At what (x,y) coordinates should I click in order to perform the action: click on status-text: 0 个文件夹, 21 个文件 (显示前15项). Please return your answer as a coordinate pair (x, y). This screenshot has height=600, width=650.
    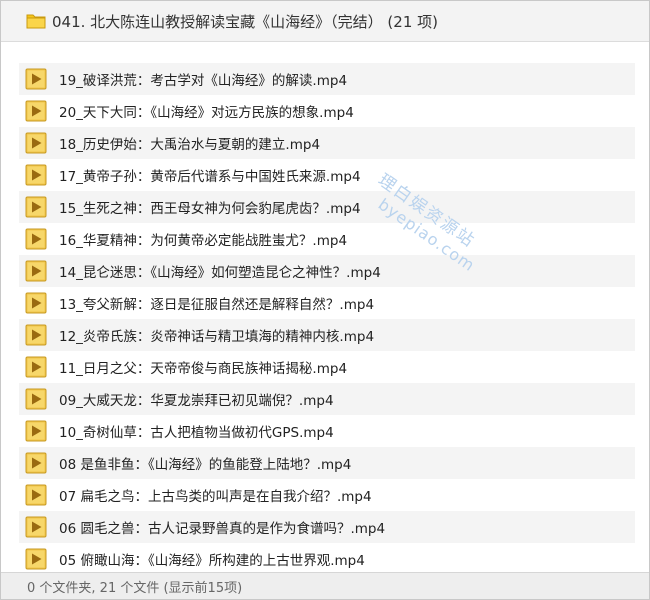
    Looking at the image, I should click on (135, 588).